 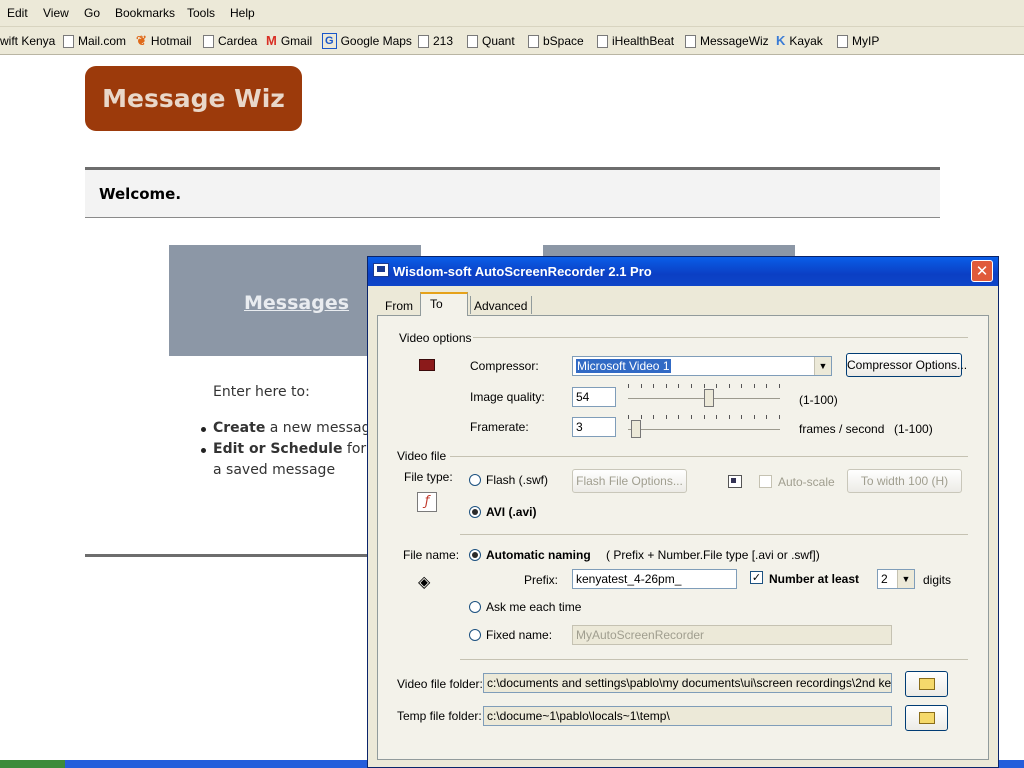 I want to click on compressor-select: Microsoft Video 1 ▼, so click(x=702, y=366).